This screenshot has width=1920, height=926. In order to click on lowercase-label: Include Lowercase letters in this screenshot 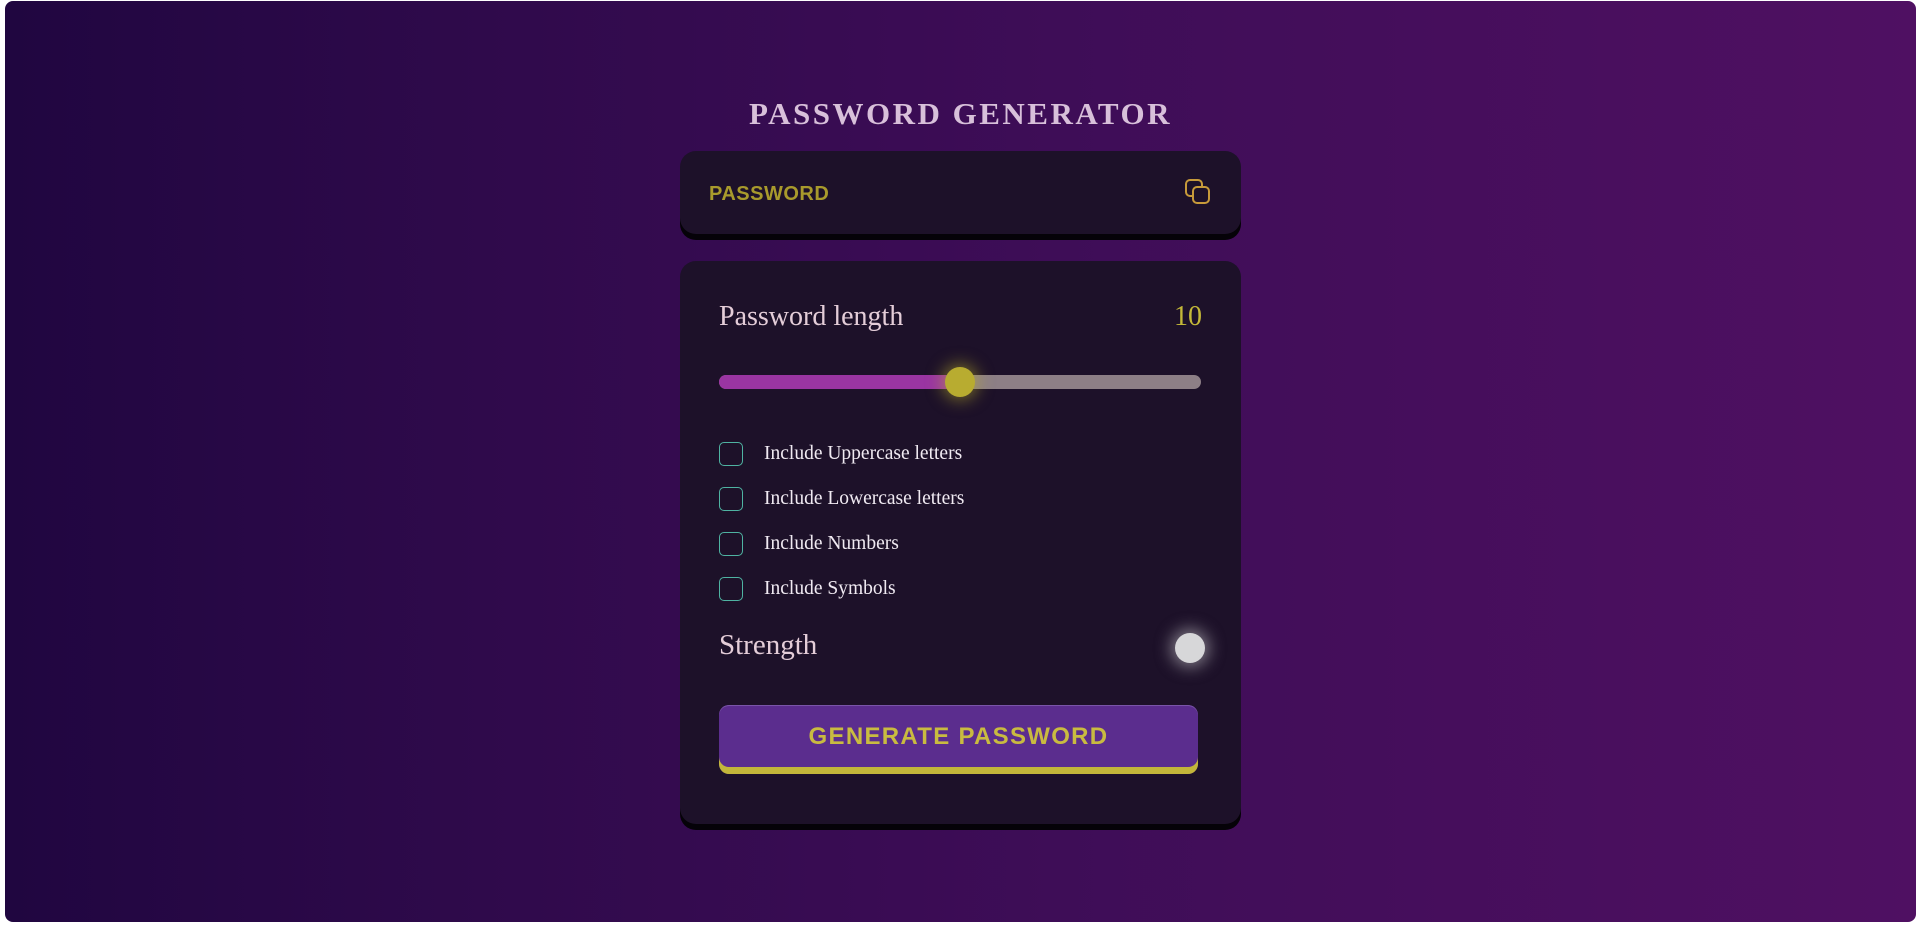, I will do `click(864, 498)`.